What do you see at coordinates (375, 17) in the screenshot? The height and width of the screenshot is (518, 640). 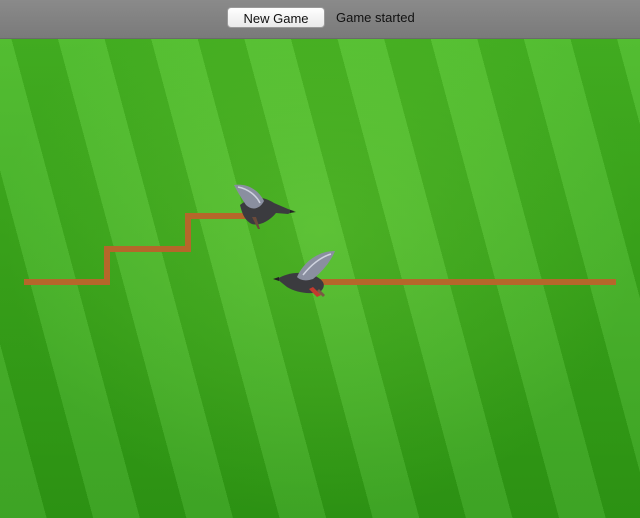 I see `status-label: Game started` at bounding box center [375, 17].